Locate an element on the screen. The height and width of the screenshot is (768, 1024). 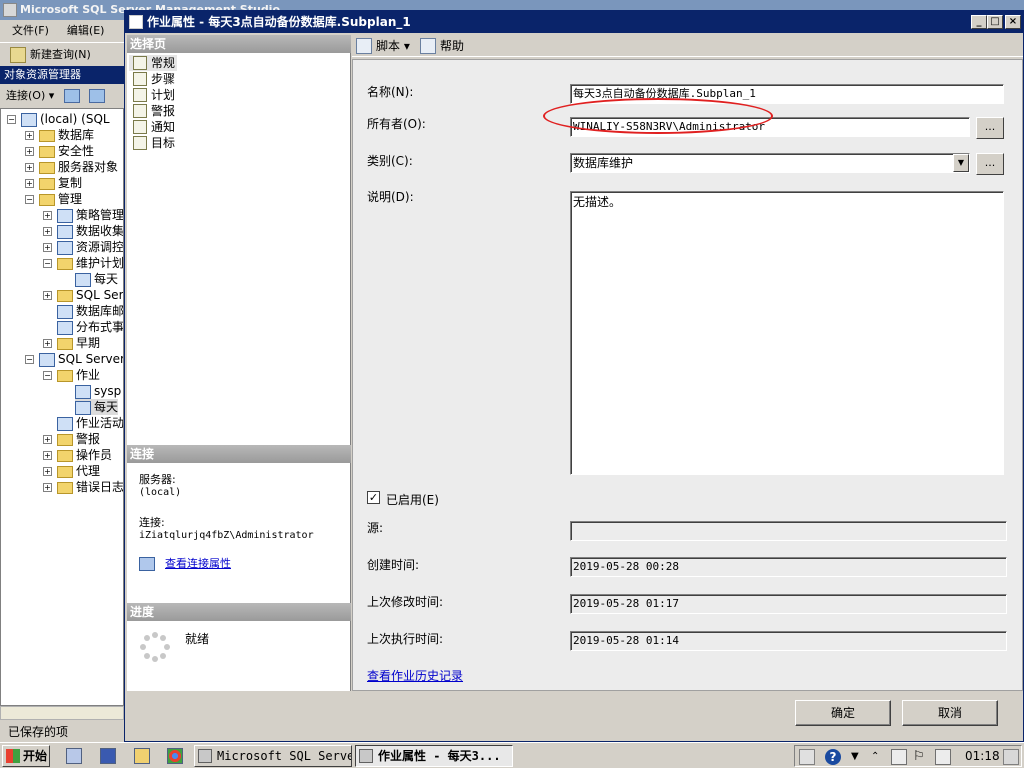
created-field: 2019-05-28 00:28 is located at coordinates (788, 567).